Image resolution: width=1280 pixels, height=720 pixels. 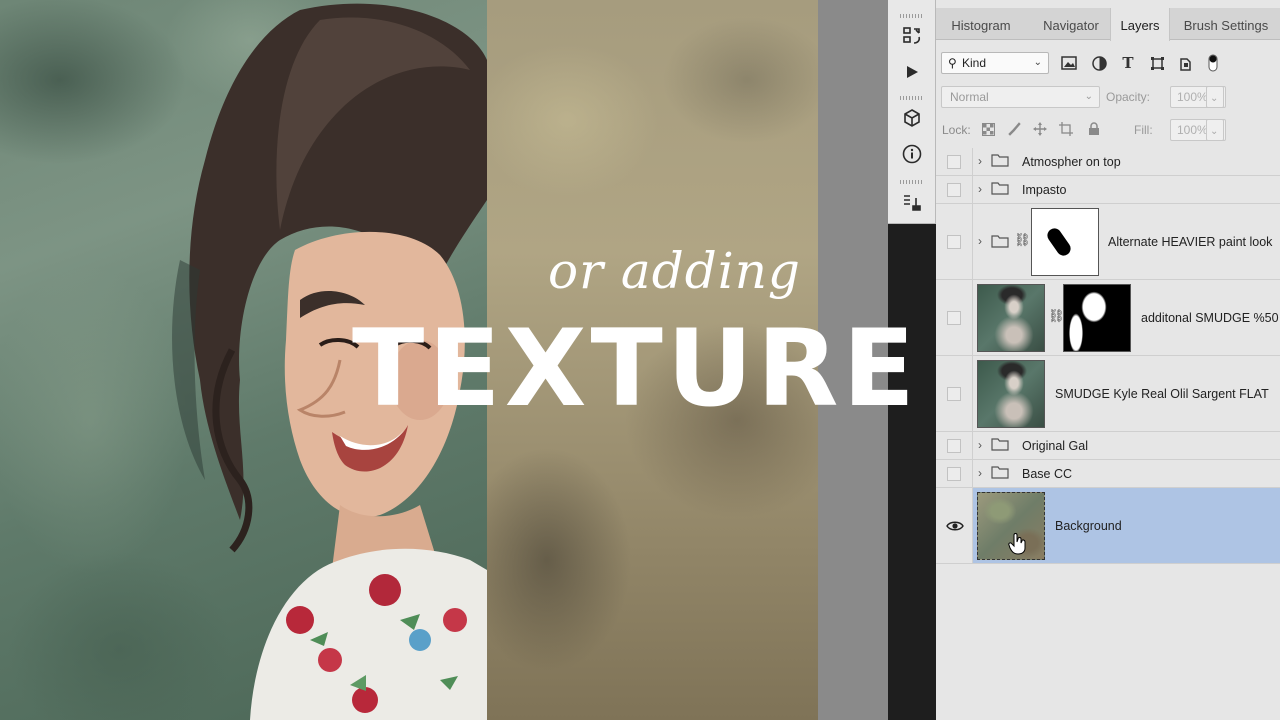 What do you see at coordinates (635, 368) in the screenshot?
I see `overlay-headline: TEXTURE` at bounding box center [635, 368].